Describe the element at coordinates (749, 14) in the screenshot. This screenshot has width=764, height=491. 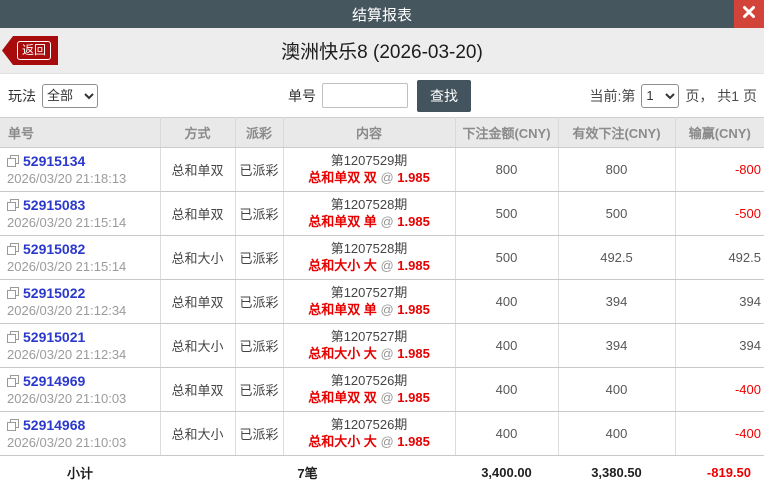
I see `close-button` at that location.